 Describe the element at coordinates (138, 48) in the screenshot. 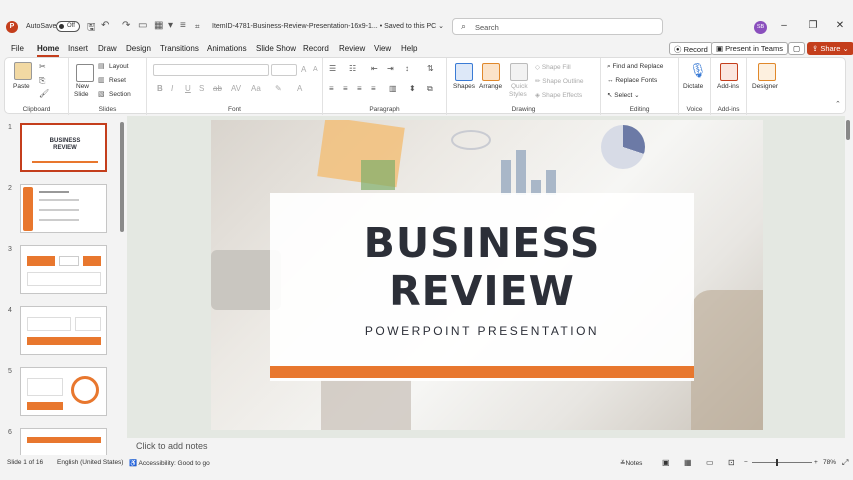

I see `menu-design: Design` at that location.